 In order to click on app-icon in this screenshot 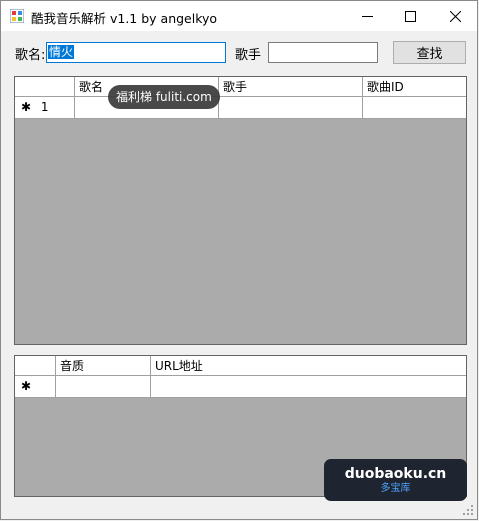, I will do `click(17, 16)`.